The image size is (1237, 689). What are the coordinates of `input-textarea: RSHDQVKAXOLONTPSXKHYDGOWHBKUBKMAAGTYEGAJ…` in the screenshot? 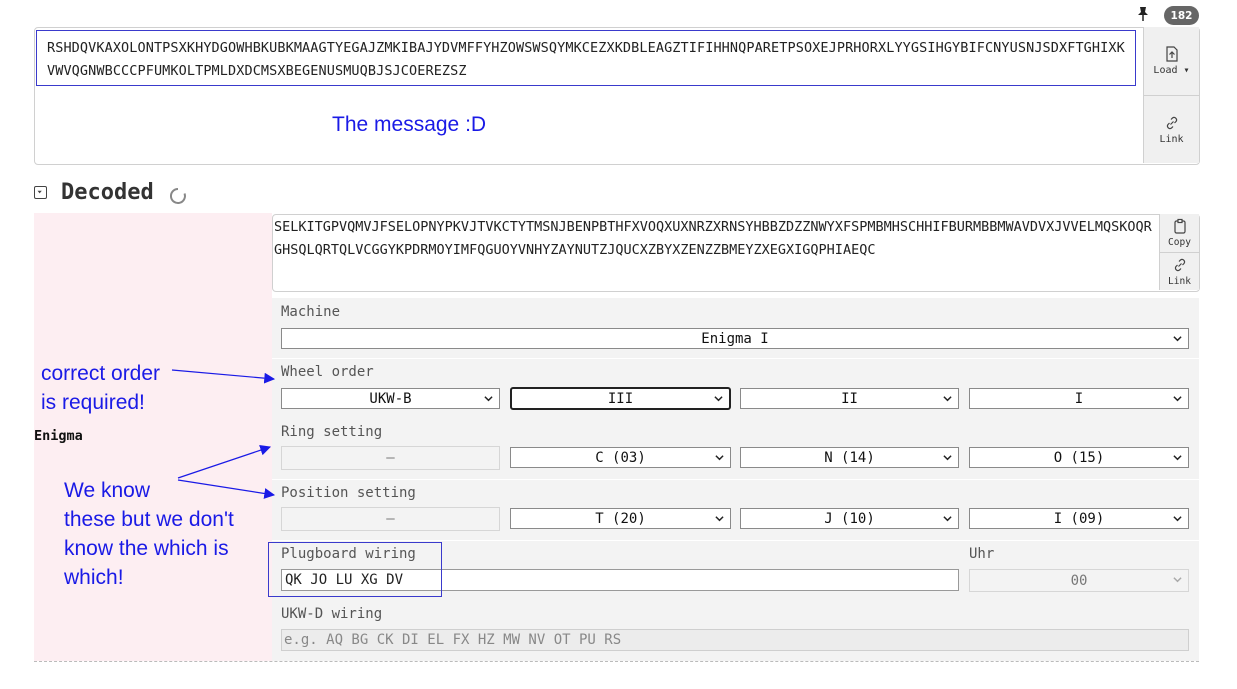 It's located at (586, 58).